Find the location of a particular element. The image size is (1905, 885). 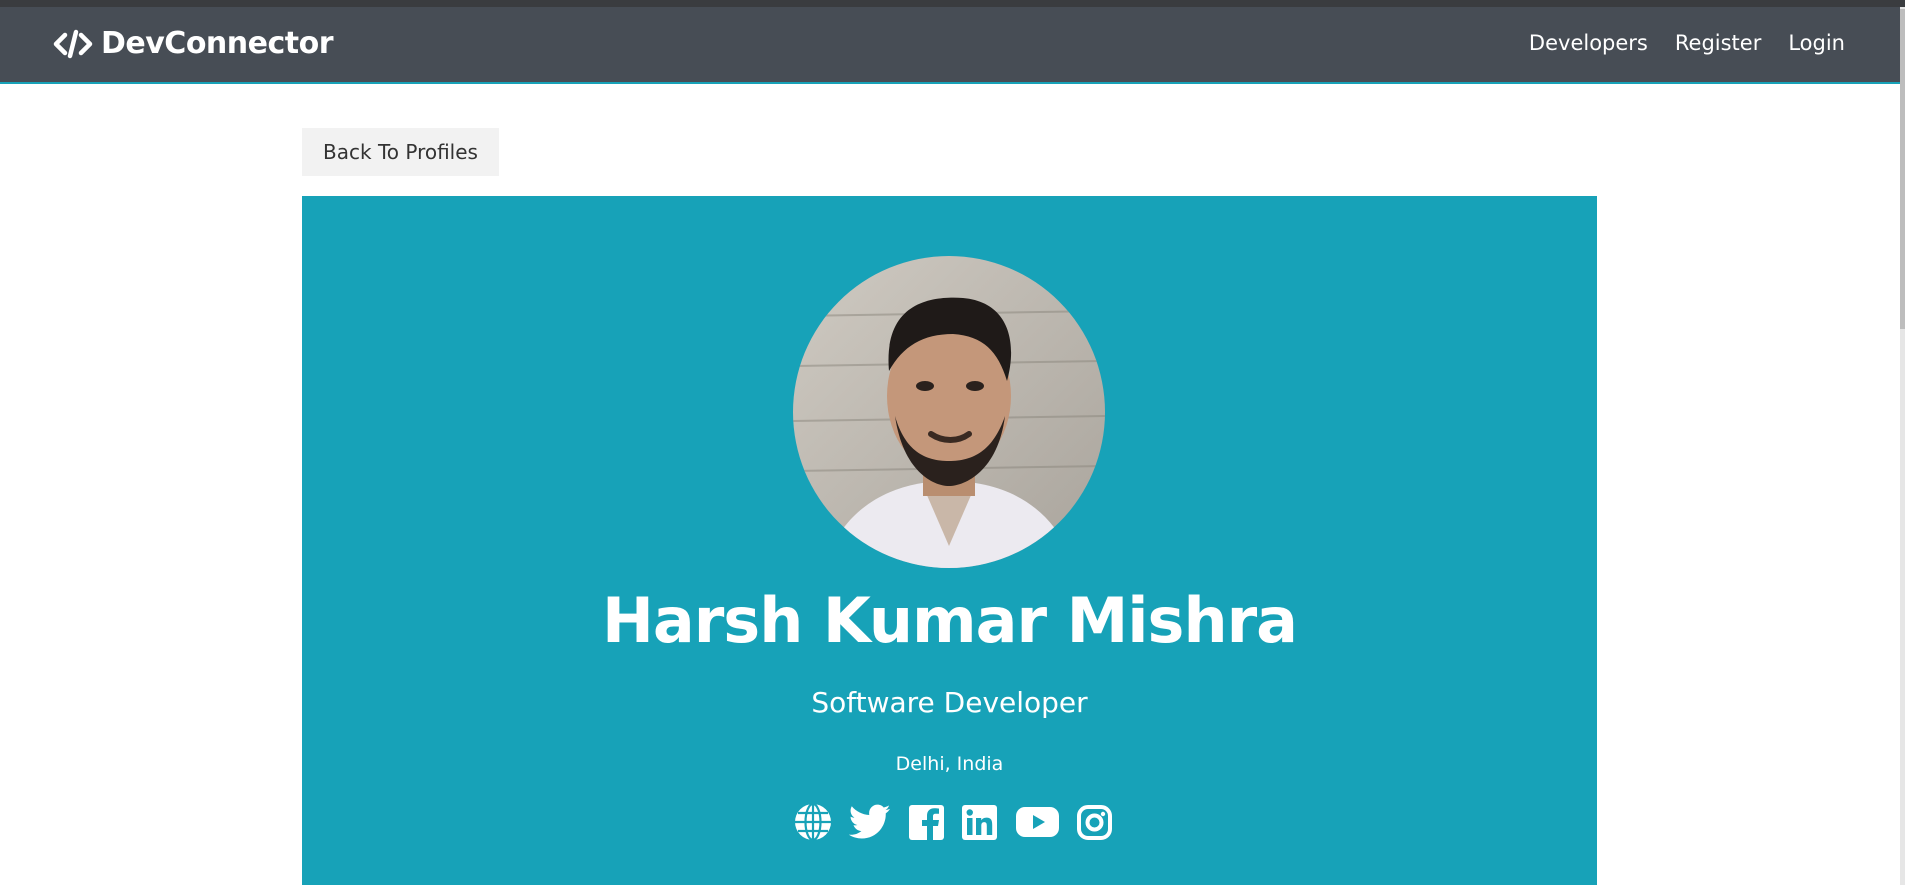

profile-location: Delhi, India is located at coordinates (949, 764).